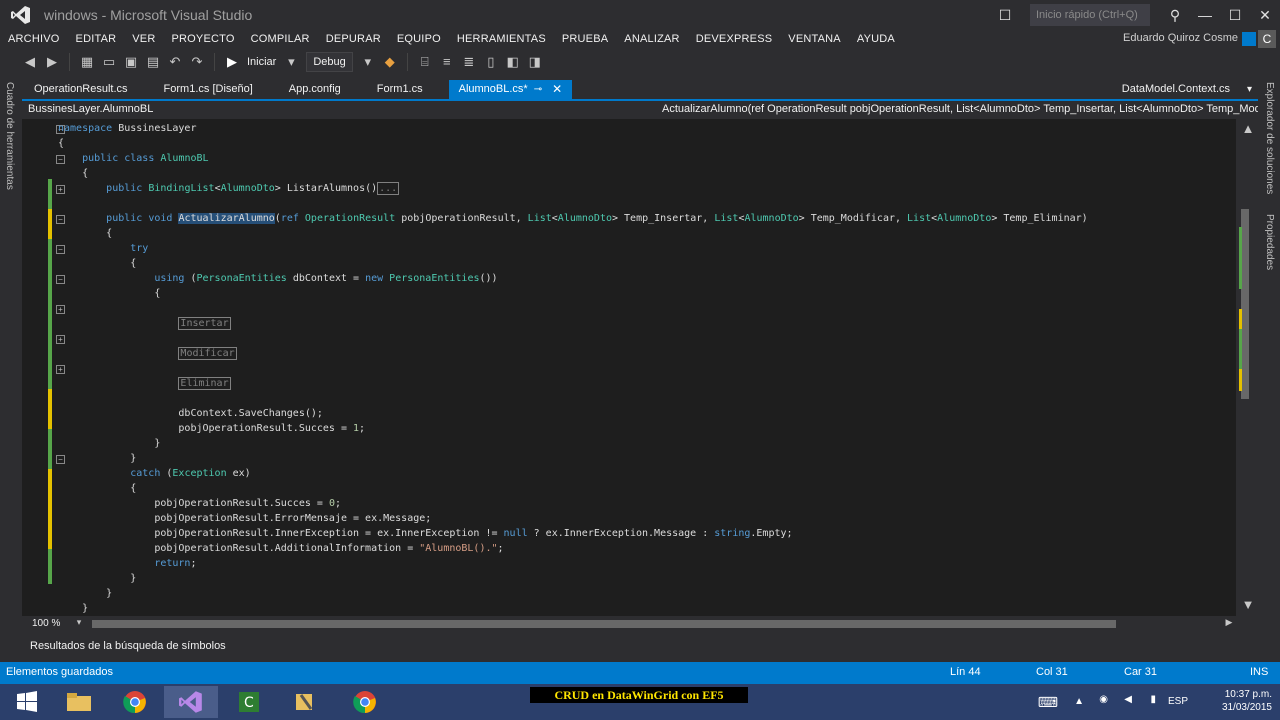  What do you see at coordinates (1178, 701) in the screenshot?
I see `language-indicator: ESP` at bounding box center [1178, 701].